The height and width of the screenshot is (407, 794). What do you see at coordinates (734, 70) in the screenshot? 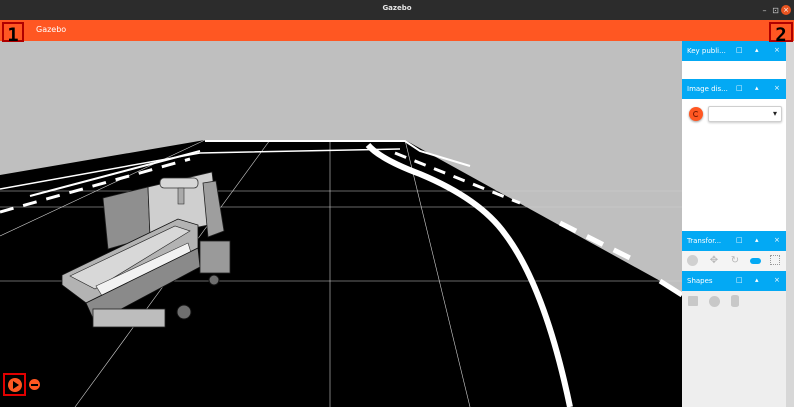
I see `panel-key-publisher-body` at bounding box center [734, 70].